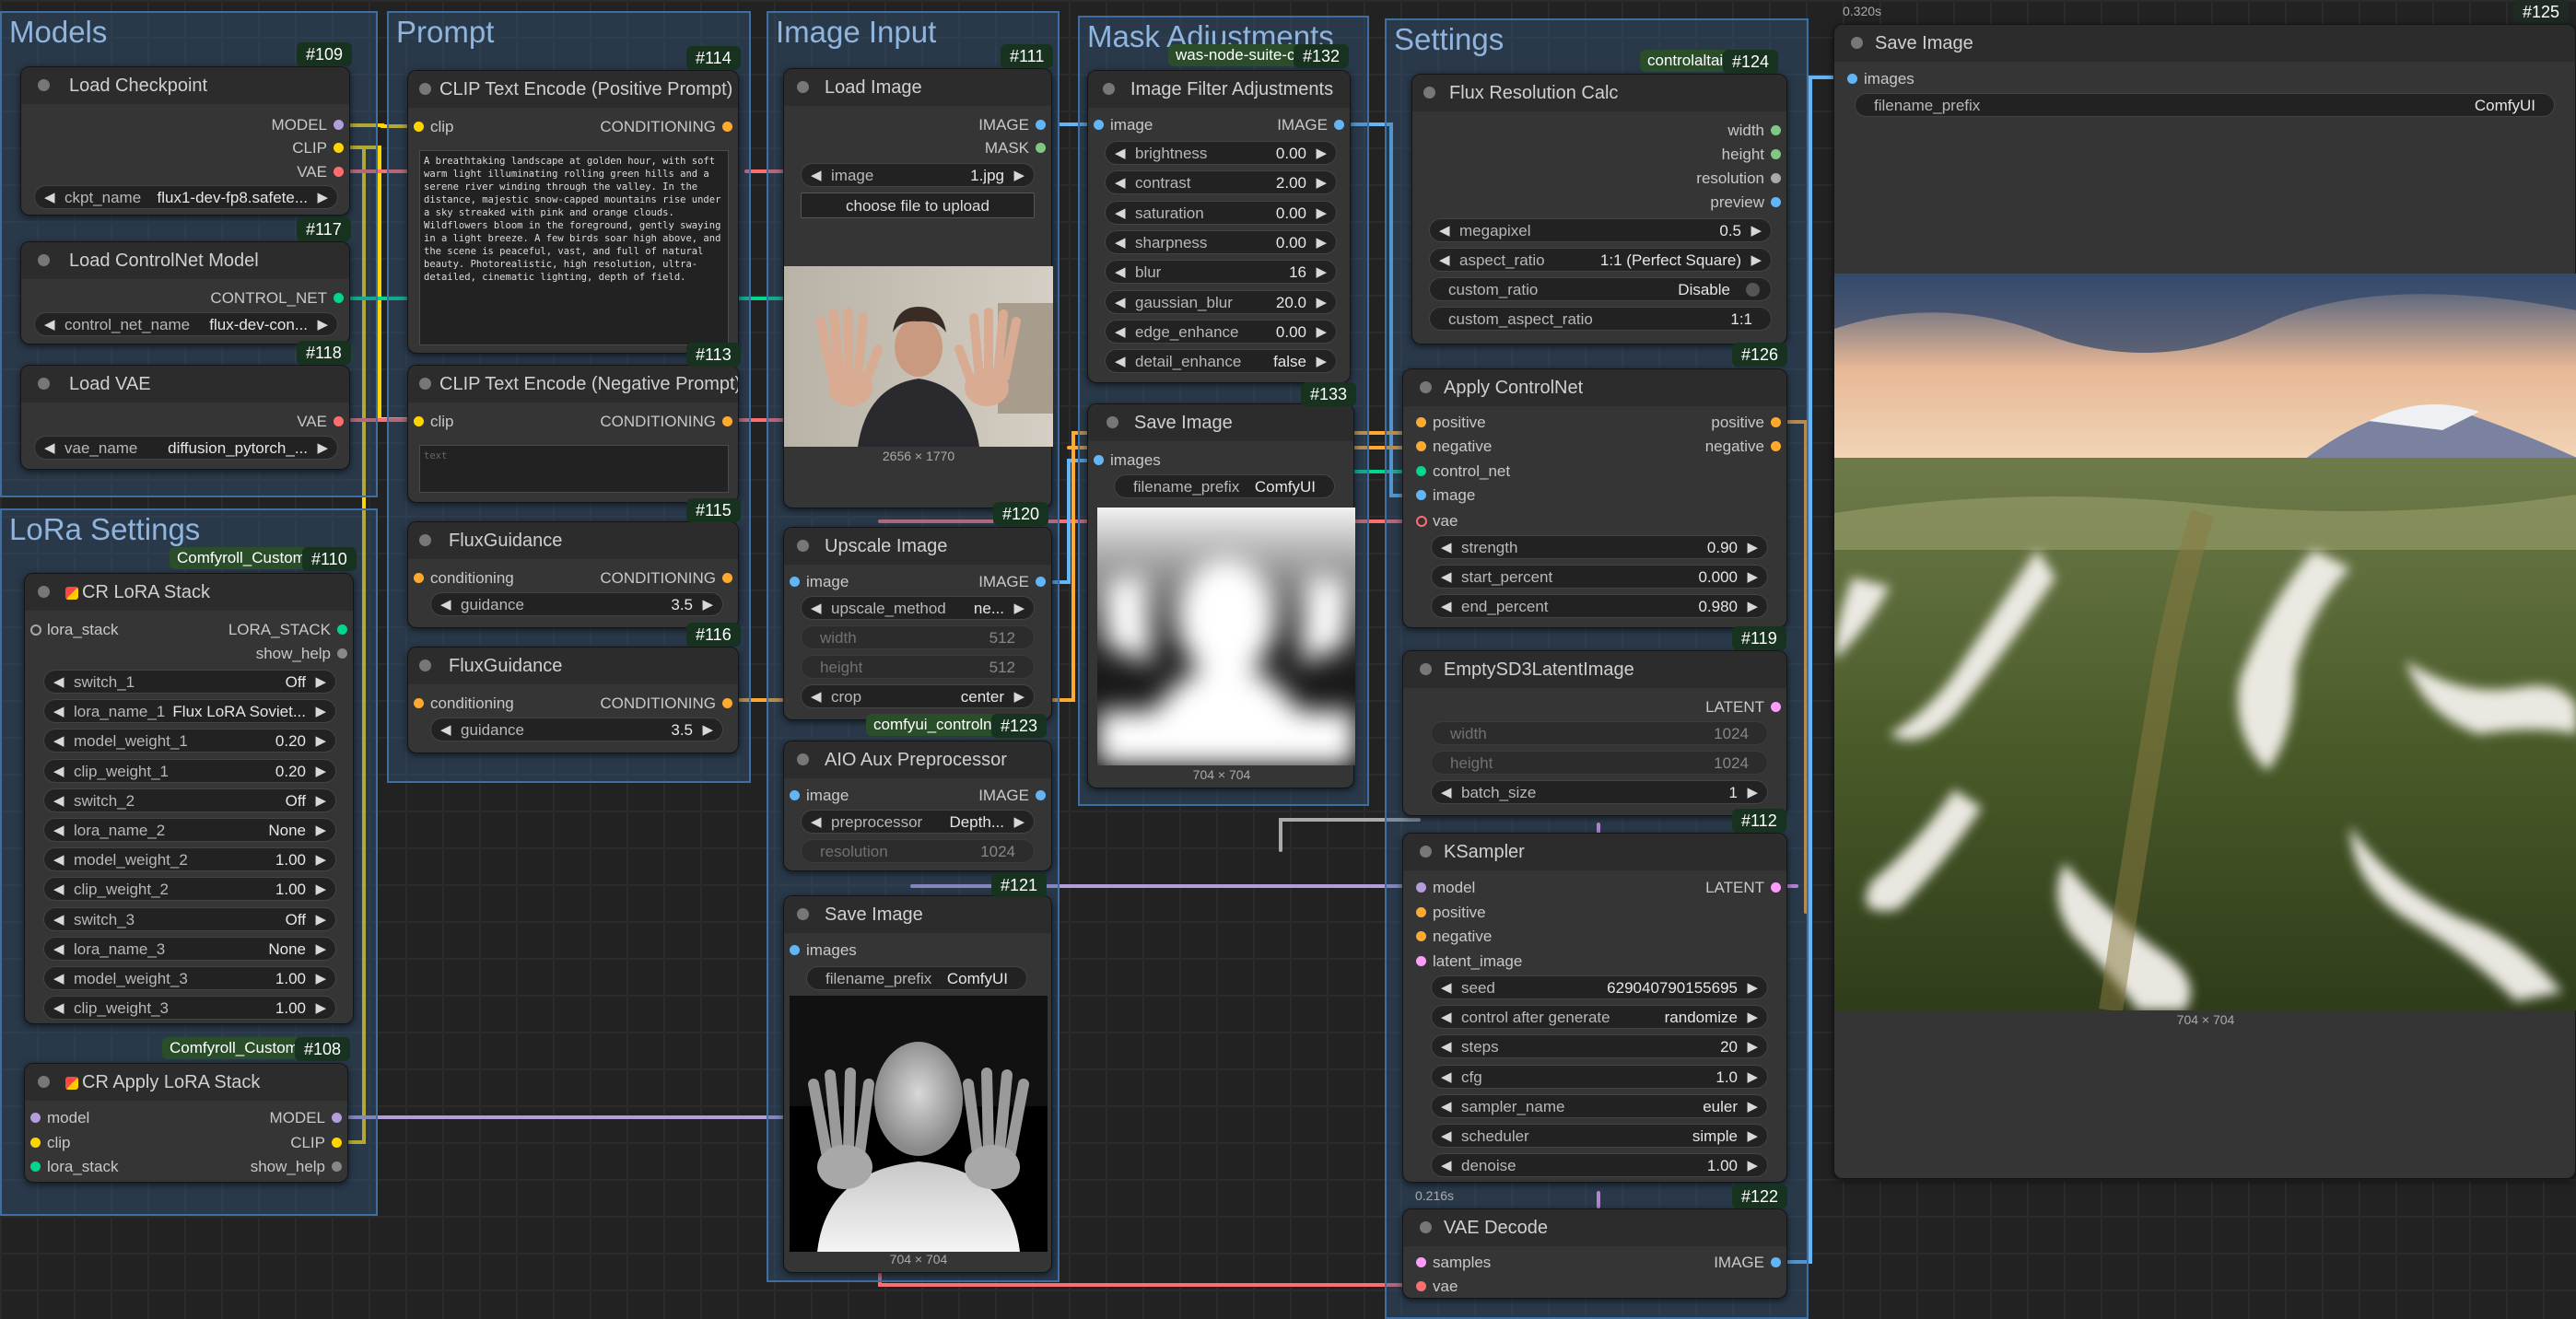 Image resolution: width=2576 pixels, height=1319 pixels. I want to click on output-conditioning: CONDITIONING, so click(669, 422).